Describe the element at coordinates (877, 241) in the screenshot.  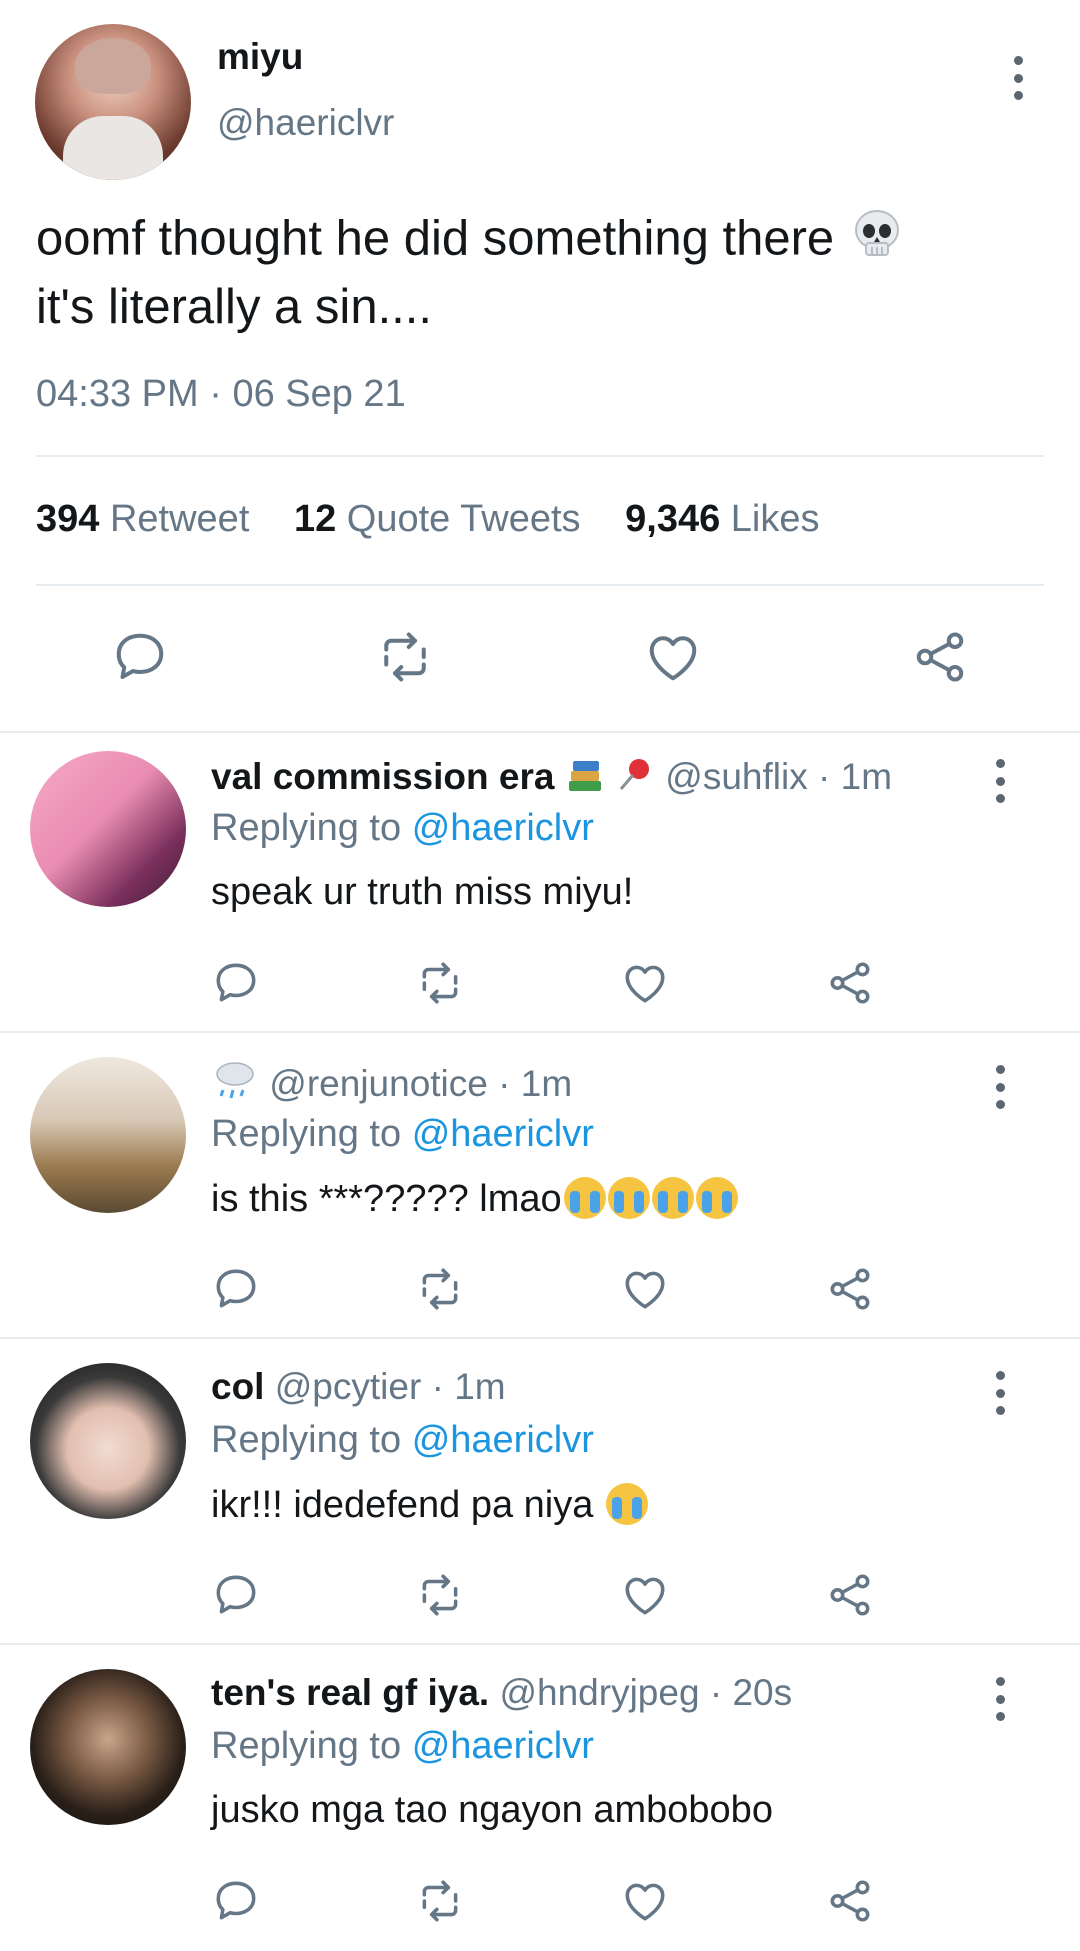
I see `skull-icon` at that location.